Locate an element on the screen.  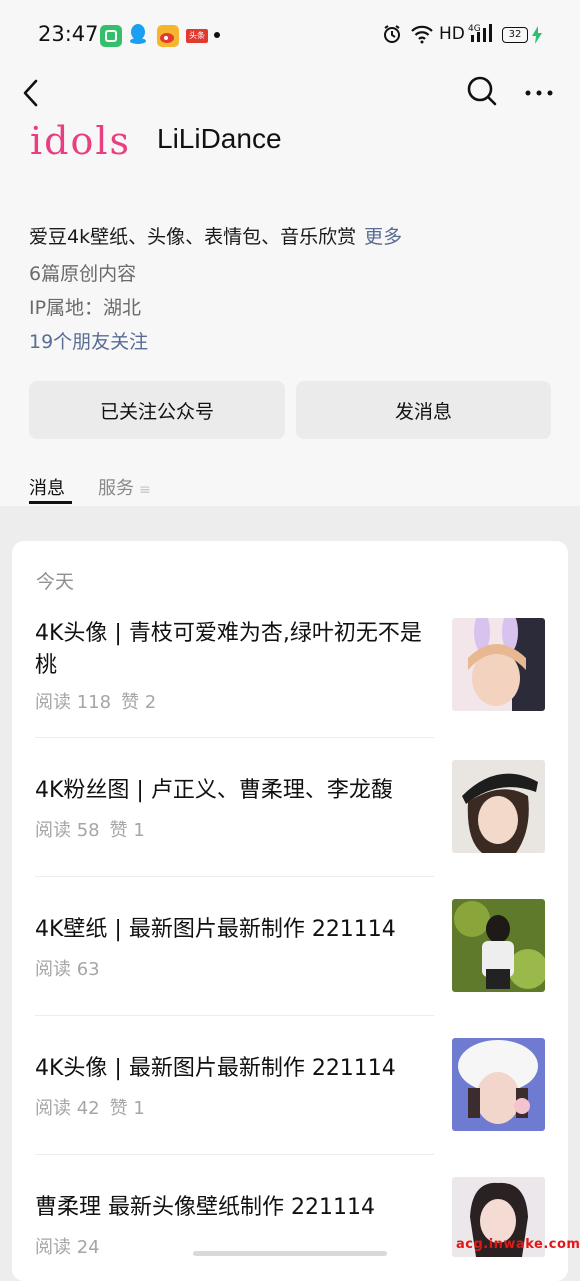
article-stats: 阅读 118 赞 2 is located at coordinates (100, 701).